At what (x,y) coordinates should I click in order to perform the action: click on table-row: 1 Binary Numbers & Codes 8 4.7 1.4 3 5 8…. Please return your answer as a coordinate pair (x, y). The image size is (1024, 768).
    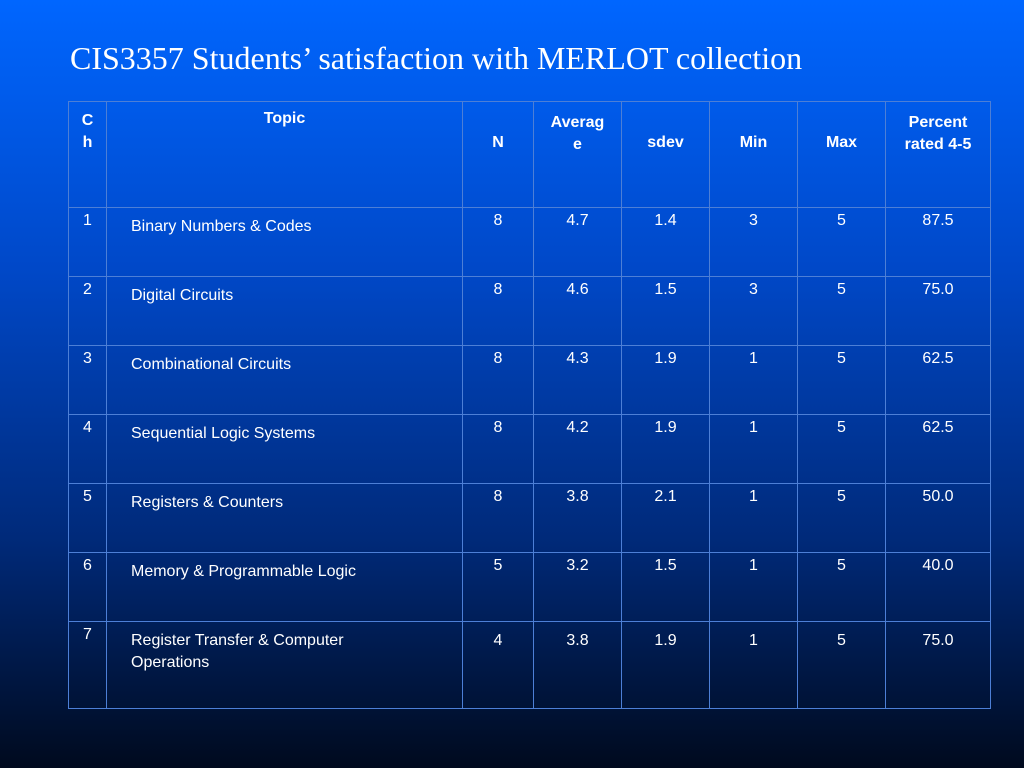
    Looking at the image, I should click on (529, 242).